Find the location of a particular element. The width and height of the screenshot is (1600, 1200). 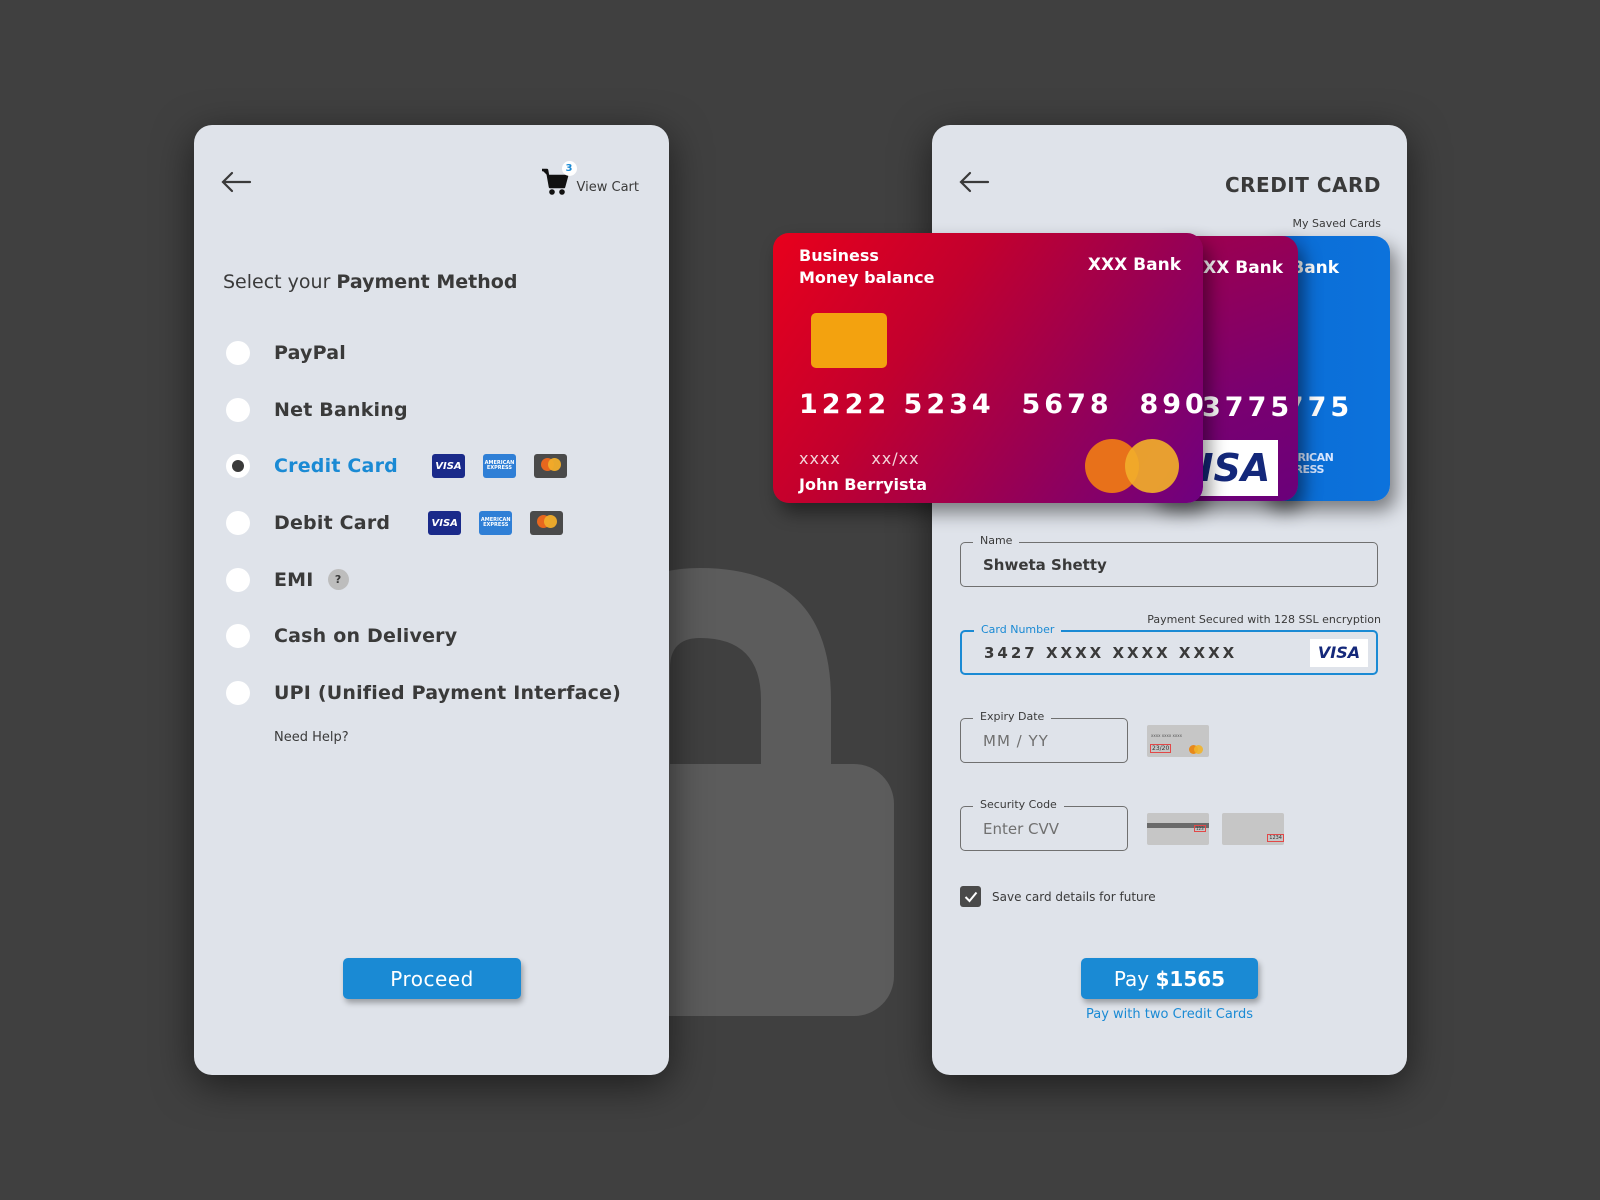

checkmark-icon is located at coordinates (970, 896).